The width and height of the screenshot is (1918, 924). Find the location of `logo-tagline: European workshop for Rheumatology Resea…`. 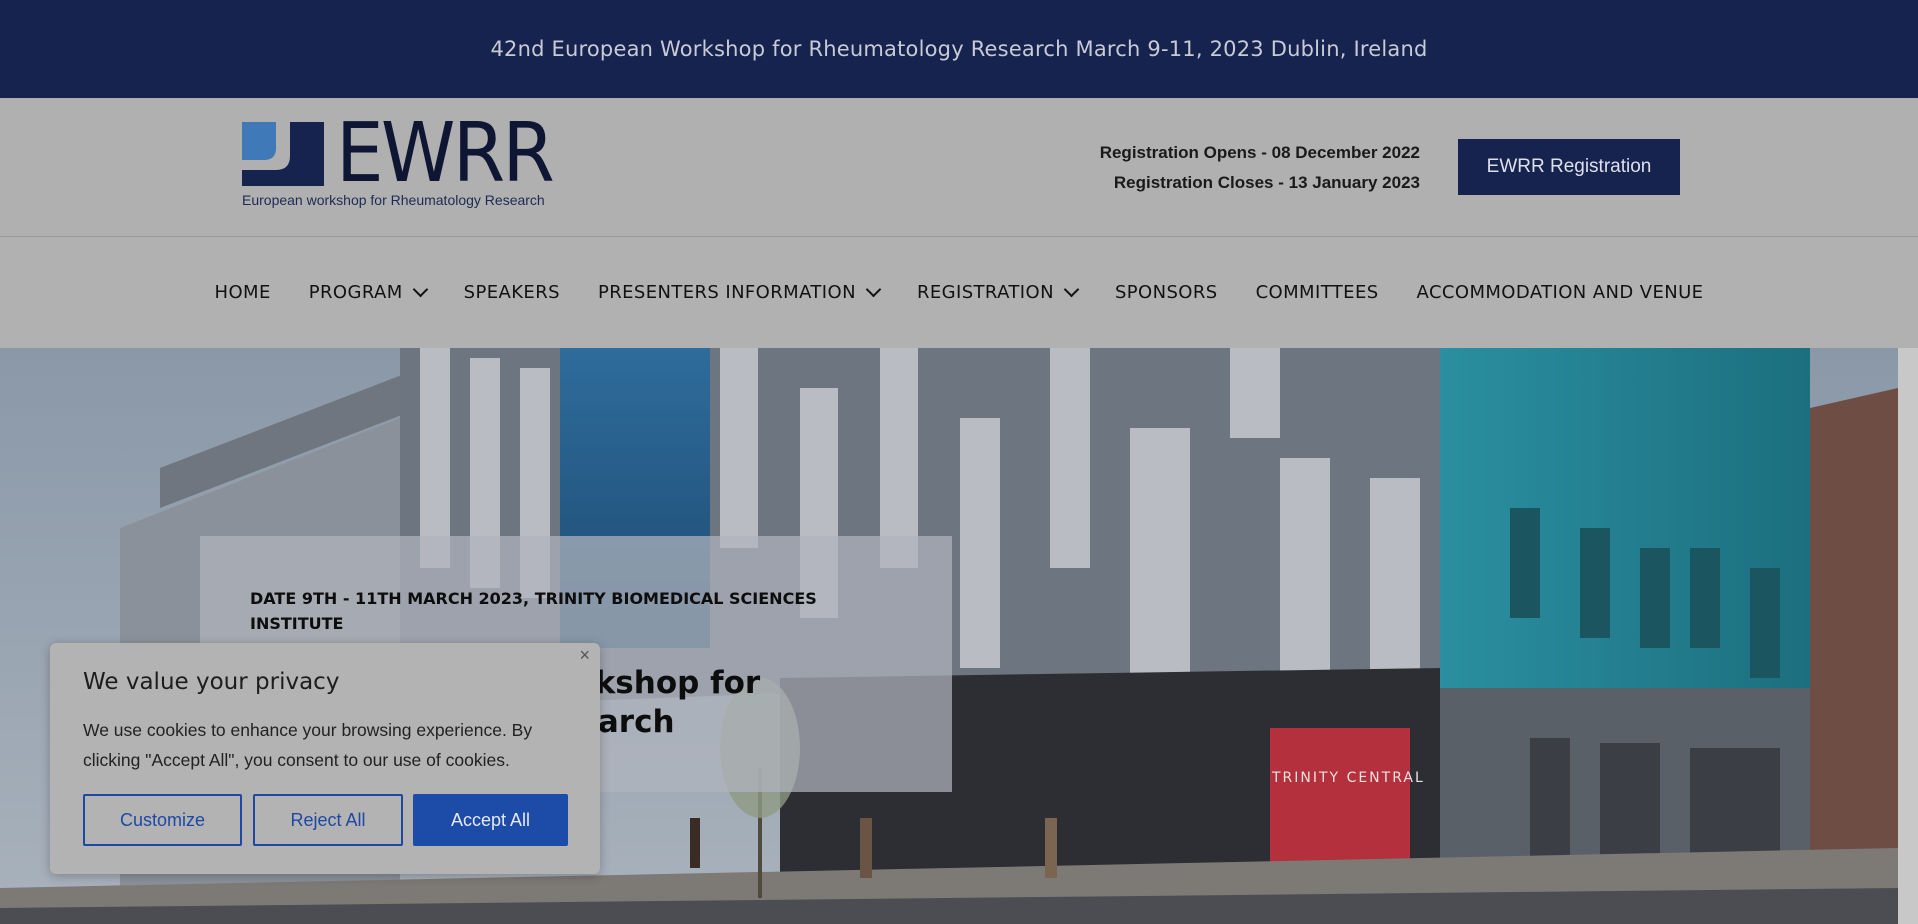

logo-tagline: European workshop for Rheumatology Resea… is located at coordinates (393, 200).